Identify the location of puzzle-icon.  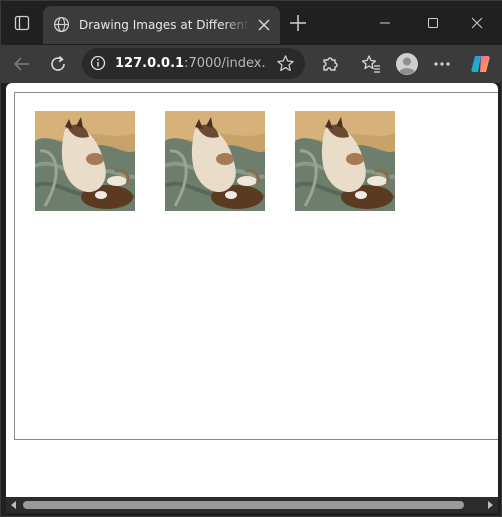
(330, 64).